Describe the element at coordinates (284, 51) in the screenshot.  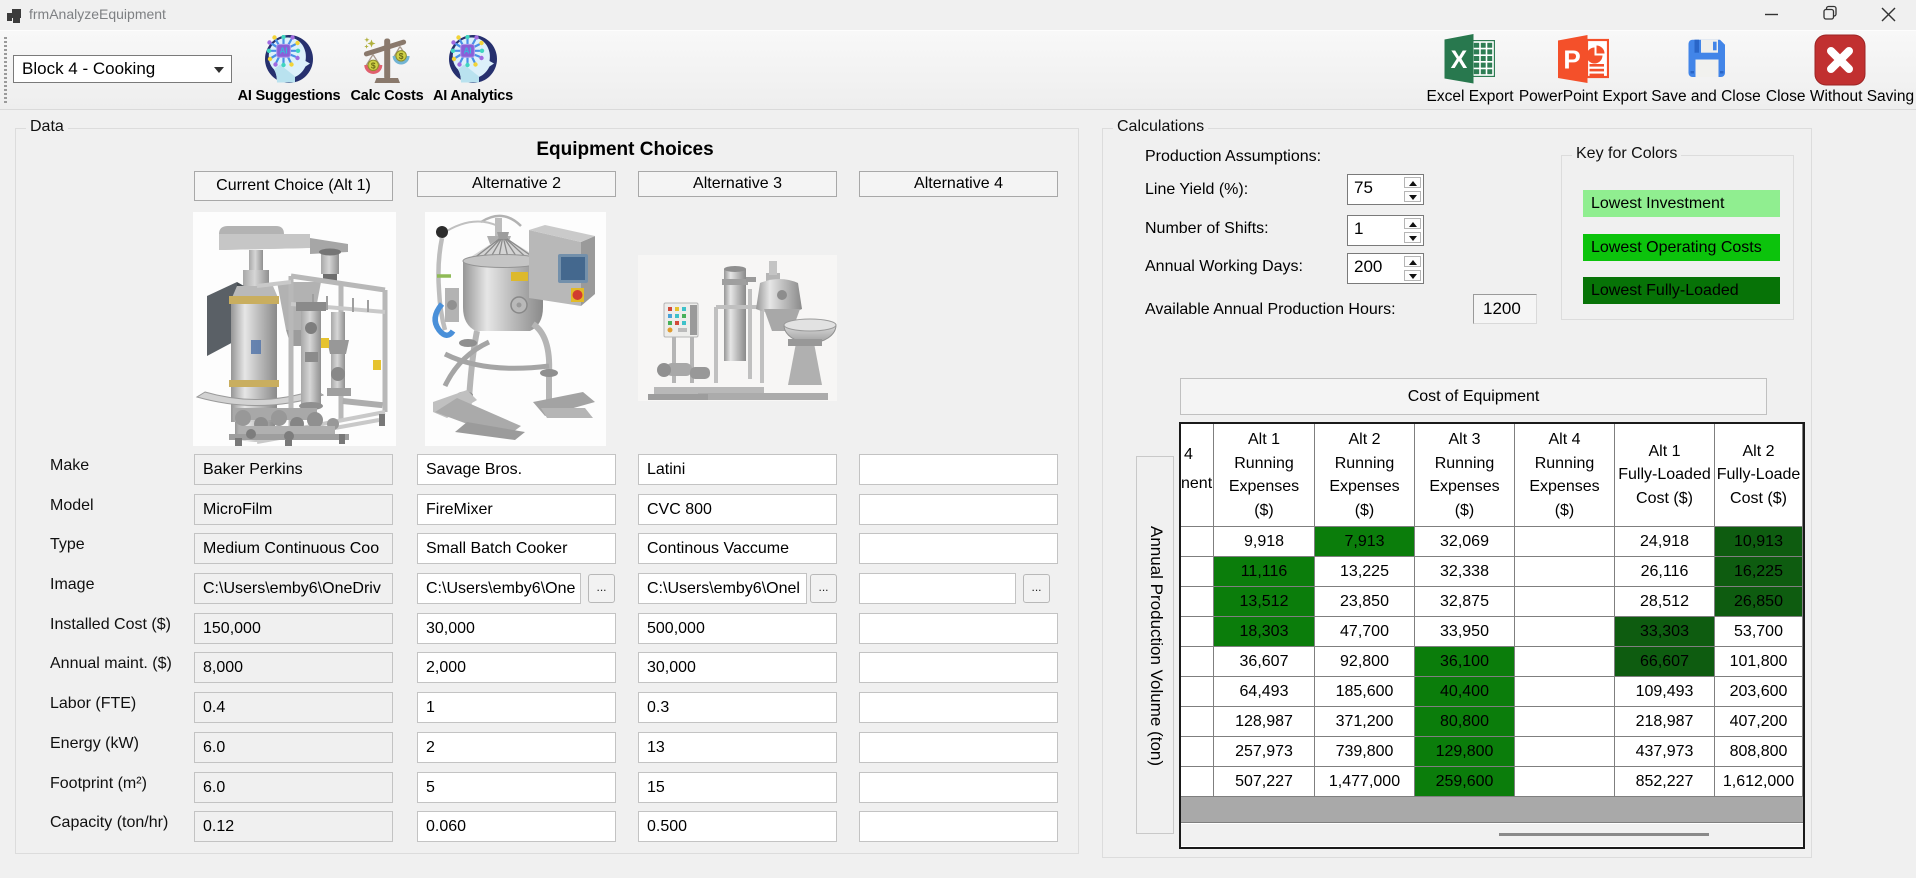
I see `svg-text: AI` at that location.